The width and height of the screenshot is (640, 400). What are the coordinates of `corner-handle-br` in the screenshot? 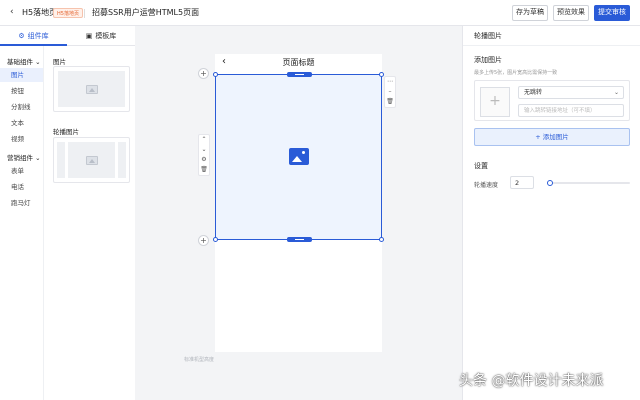 It's located at (381, 239).